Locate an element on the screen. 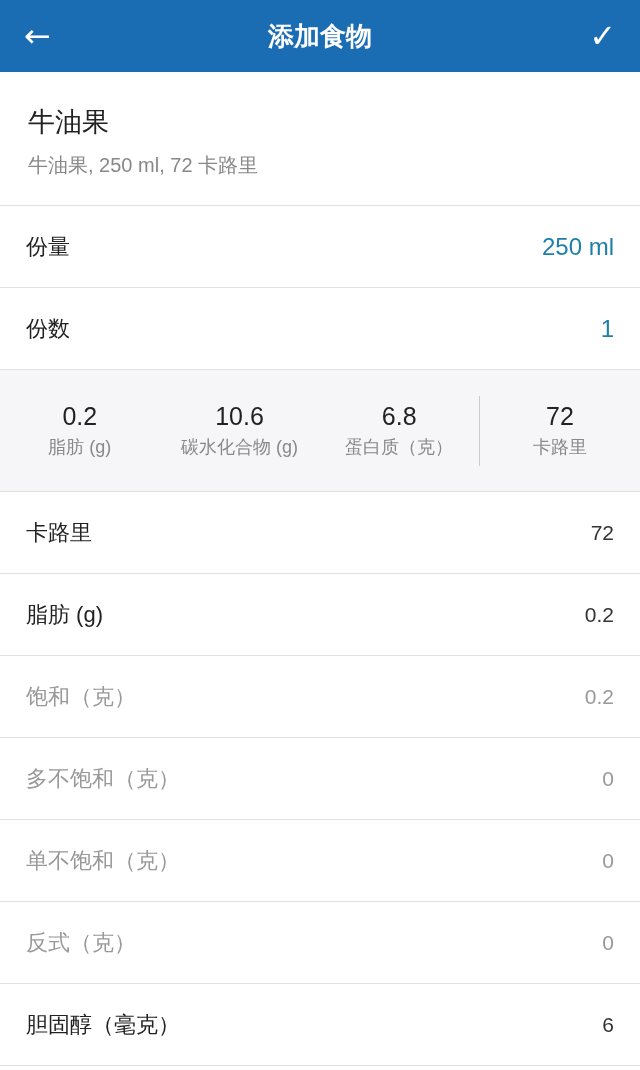  food-name: 牛油果 is located at coordinates (68, 122).